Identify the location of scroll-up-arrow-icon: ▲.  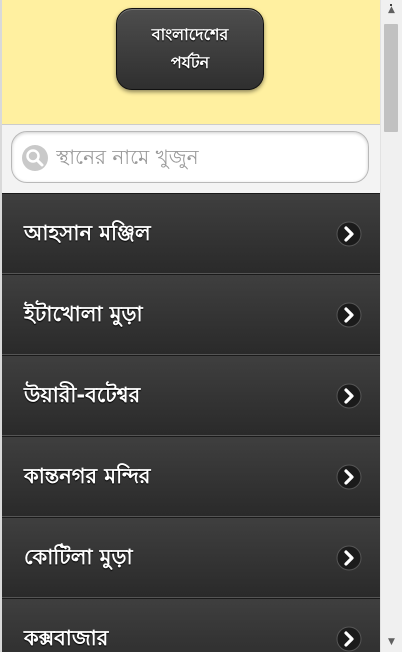
(391, 10).